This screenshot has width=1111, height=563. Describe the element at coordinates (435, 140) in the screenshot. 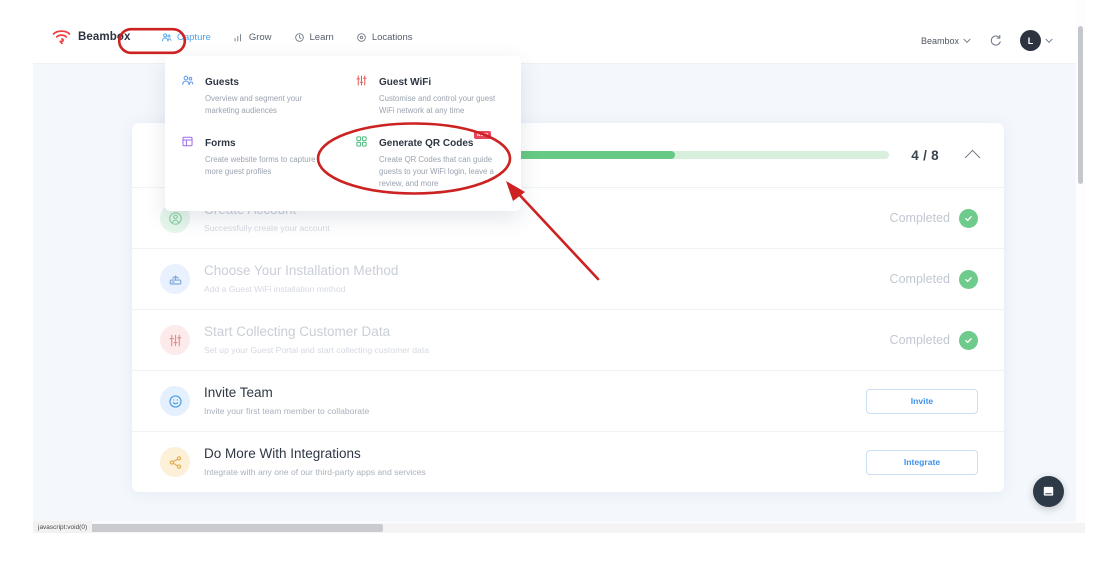

I see `menu-item-title: Generate QR Codes NEW` at that location.